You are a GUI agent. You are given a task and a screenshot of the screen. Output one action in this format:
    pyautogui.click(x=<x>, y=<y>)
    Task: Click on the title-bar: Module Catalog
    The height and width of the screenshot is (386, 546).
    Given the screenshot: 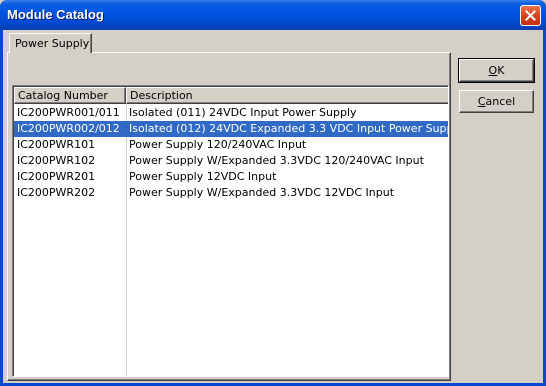 What is the action you would take?
    pyautogui.click(x=273, y=15)
    